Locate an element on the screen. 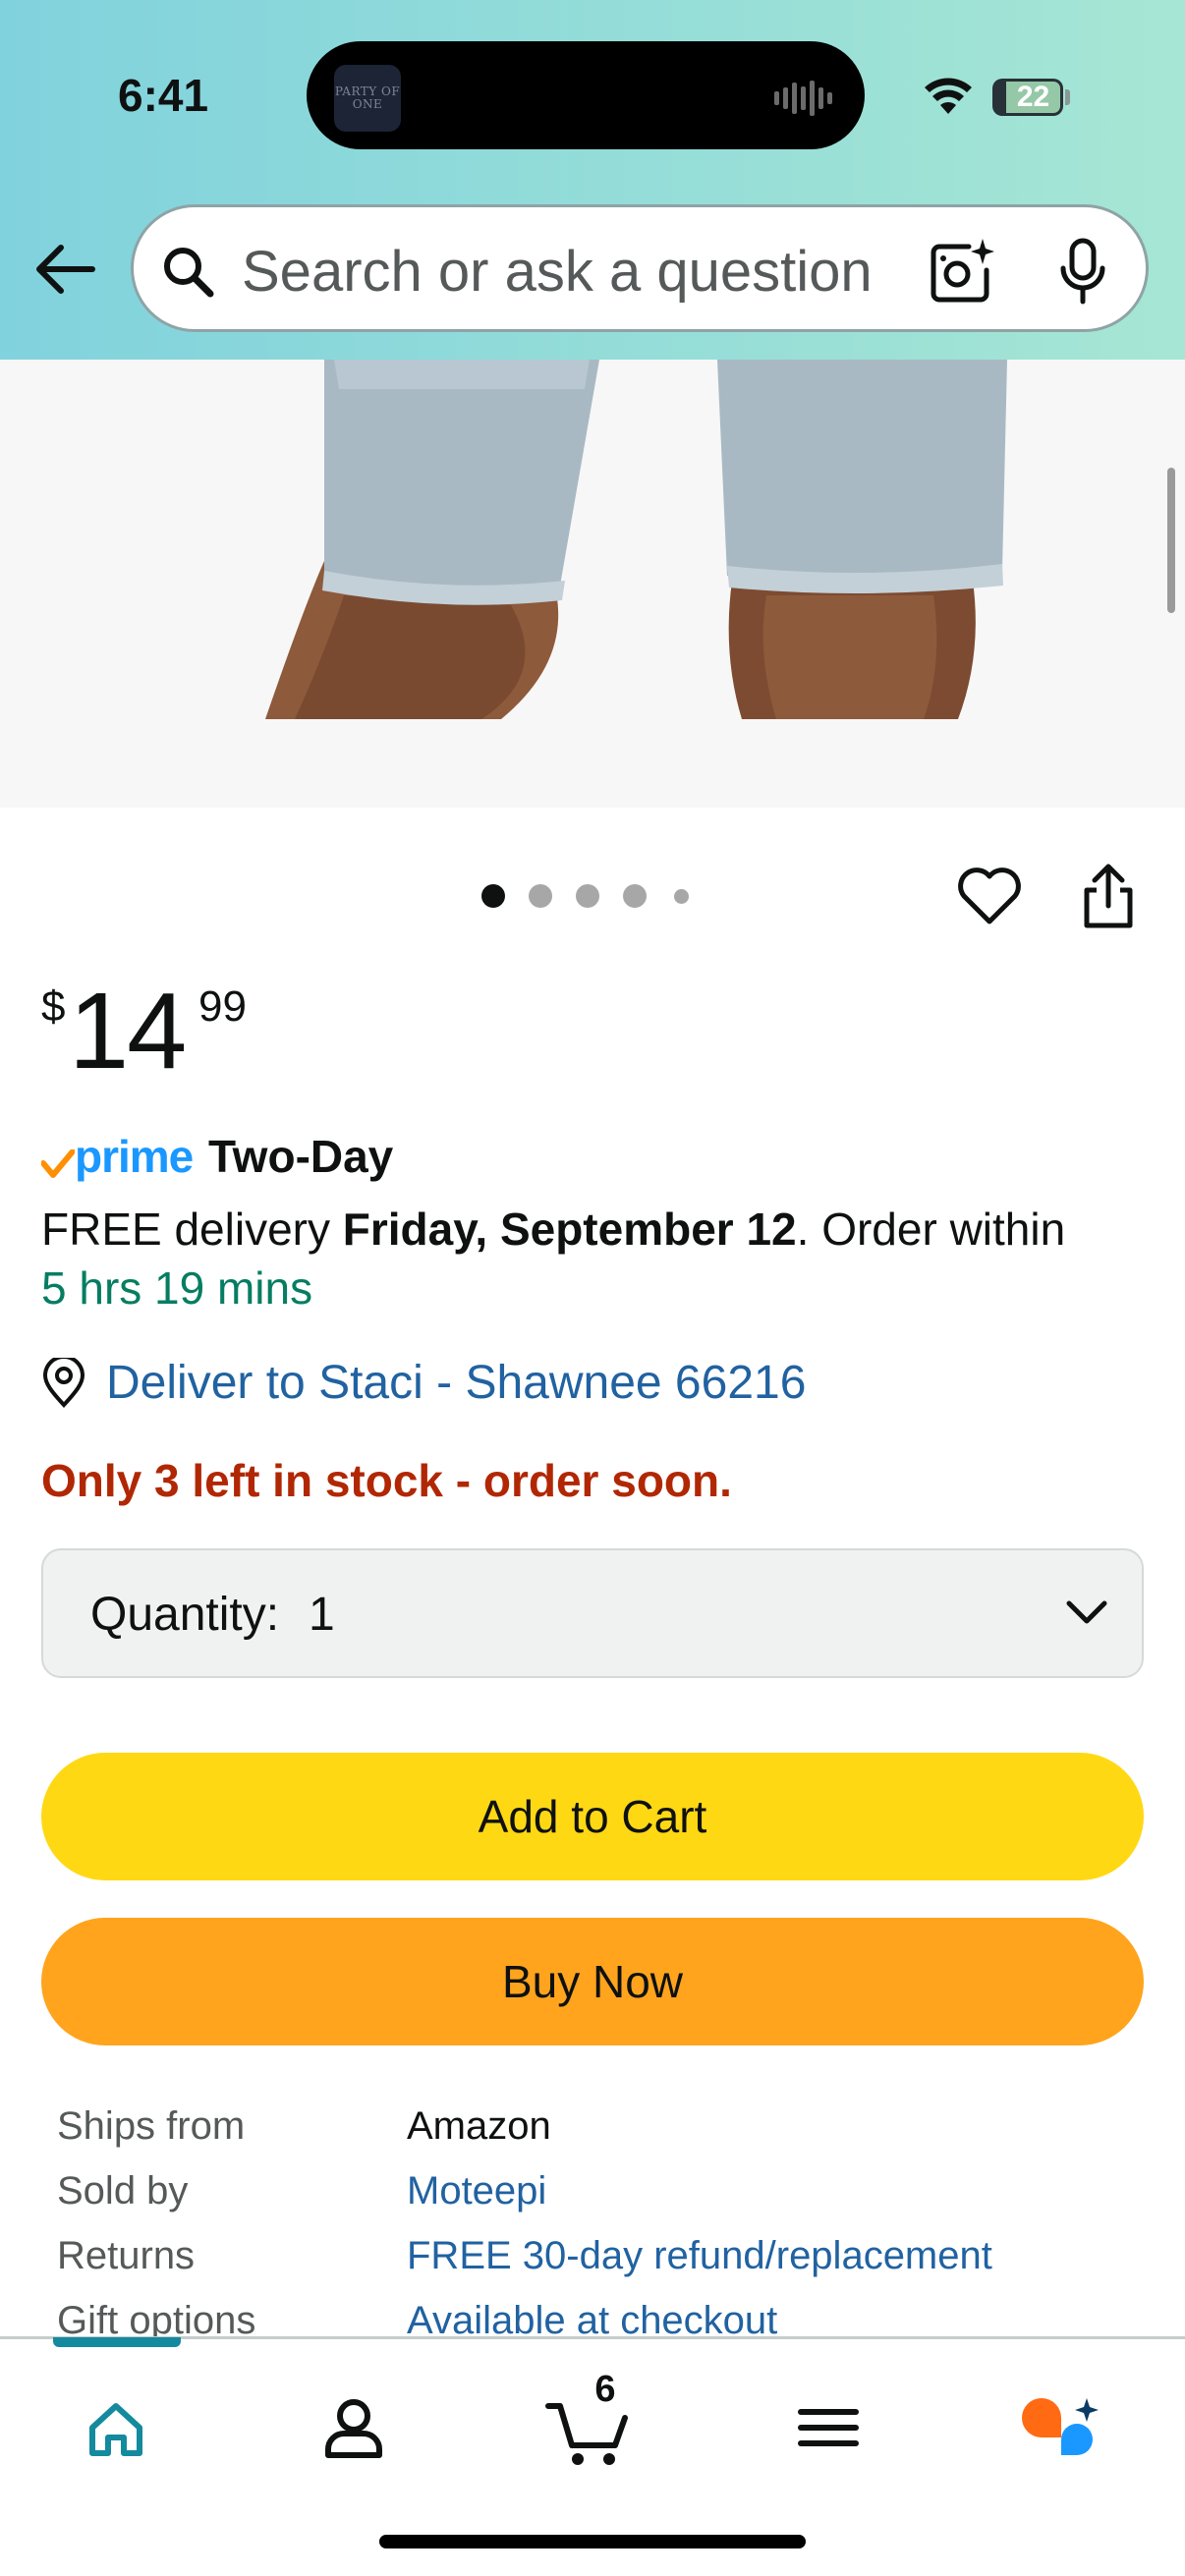 The image size is (1185, 2576). header: 6:41 PARTY OF ONE 22 is located at coordinates (592, 180).